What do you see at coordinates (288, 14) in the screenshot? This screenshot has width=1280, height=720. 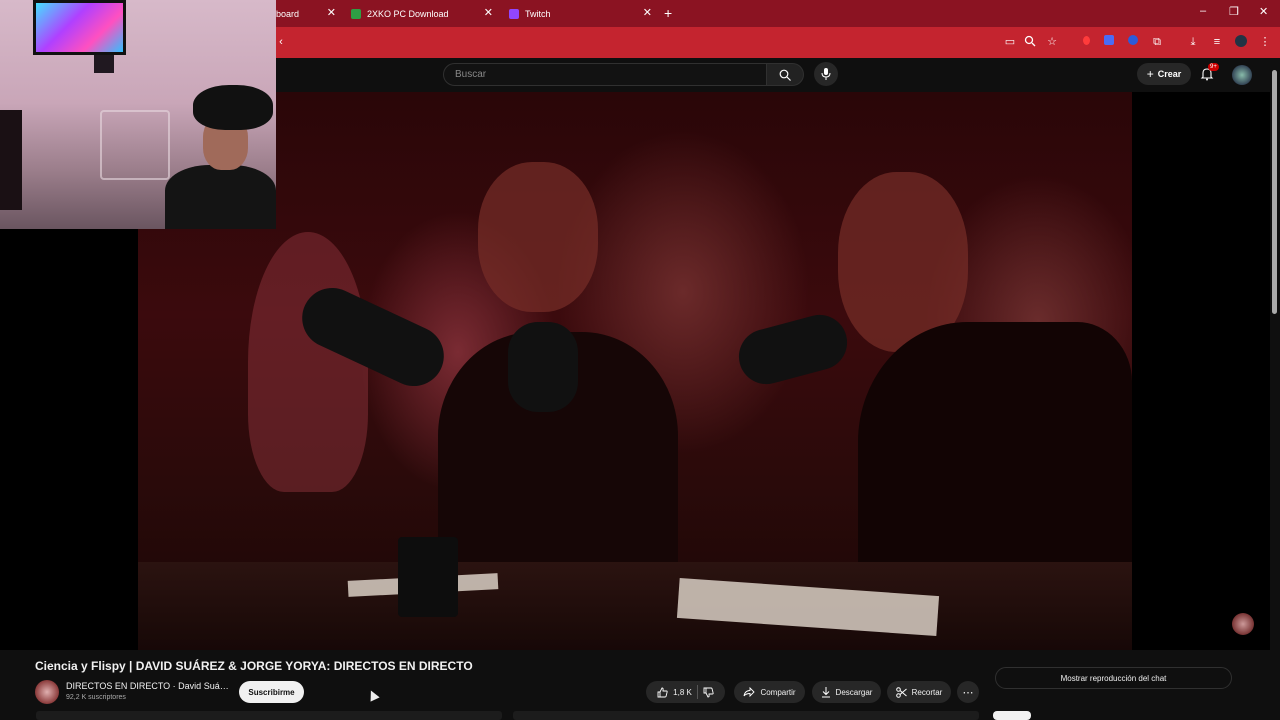 I see `tab-label: board` at bounding box center [288, 14].